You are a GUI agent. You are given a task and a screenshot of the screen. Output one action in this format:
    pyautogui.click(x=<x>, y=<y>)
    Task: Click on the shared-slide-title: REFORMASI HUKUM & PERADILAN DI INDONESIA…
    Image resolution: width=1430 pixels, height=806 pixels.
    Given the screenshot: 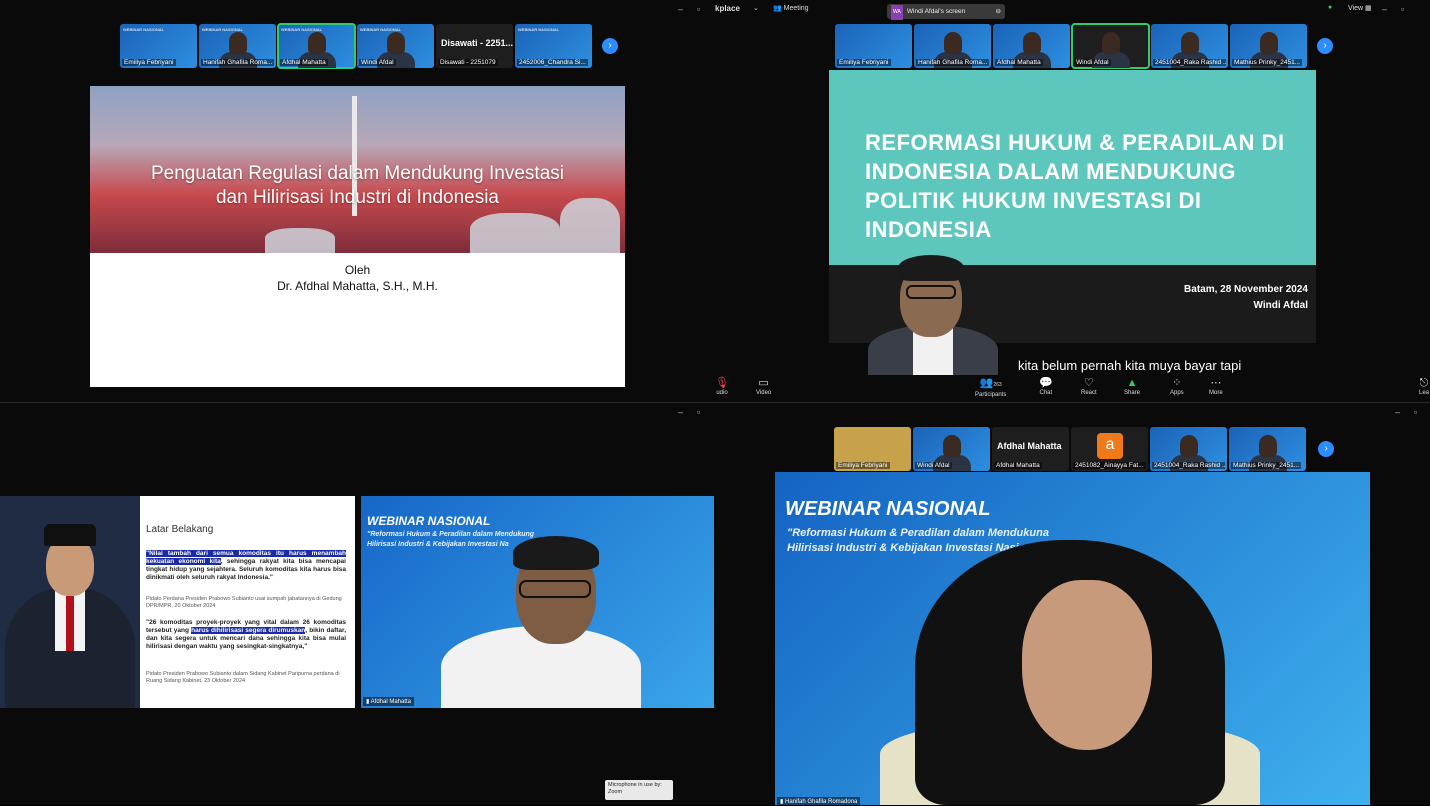 What is the action you would take?
    pyautogui.click(x=1072, y=167)
    